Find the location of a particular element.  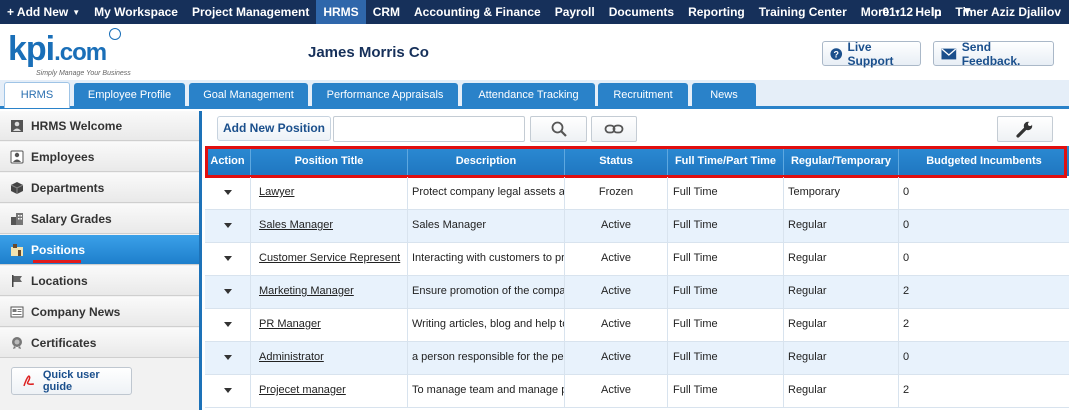

top-nav-item-documents: Documents is located at coordinates (641, 12).